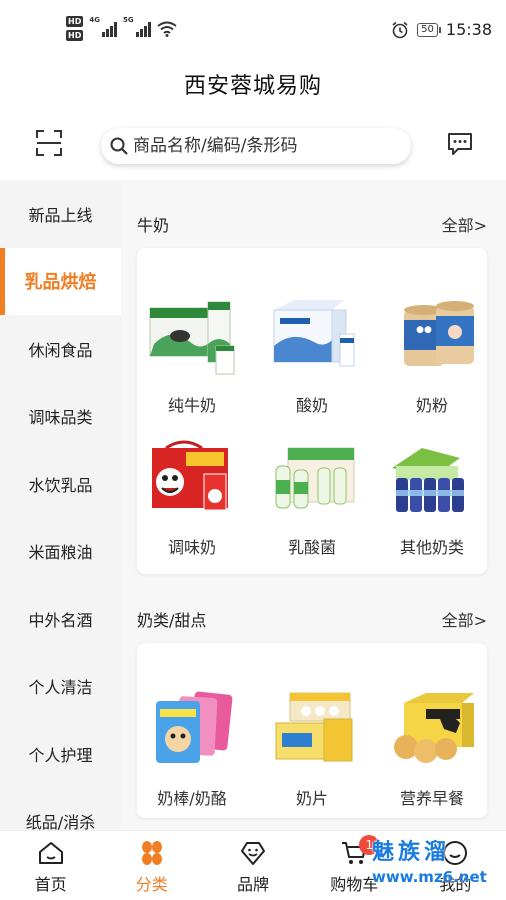  Describe the element at coordinates (253, 884) in the screenshot. I see `nav-label: 品牌` at that location.